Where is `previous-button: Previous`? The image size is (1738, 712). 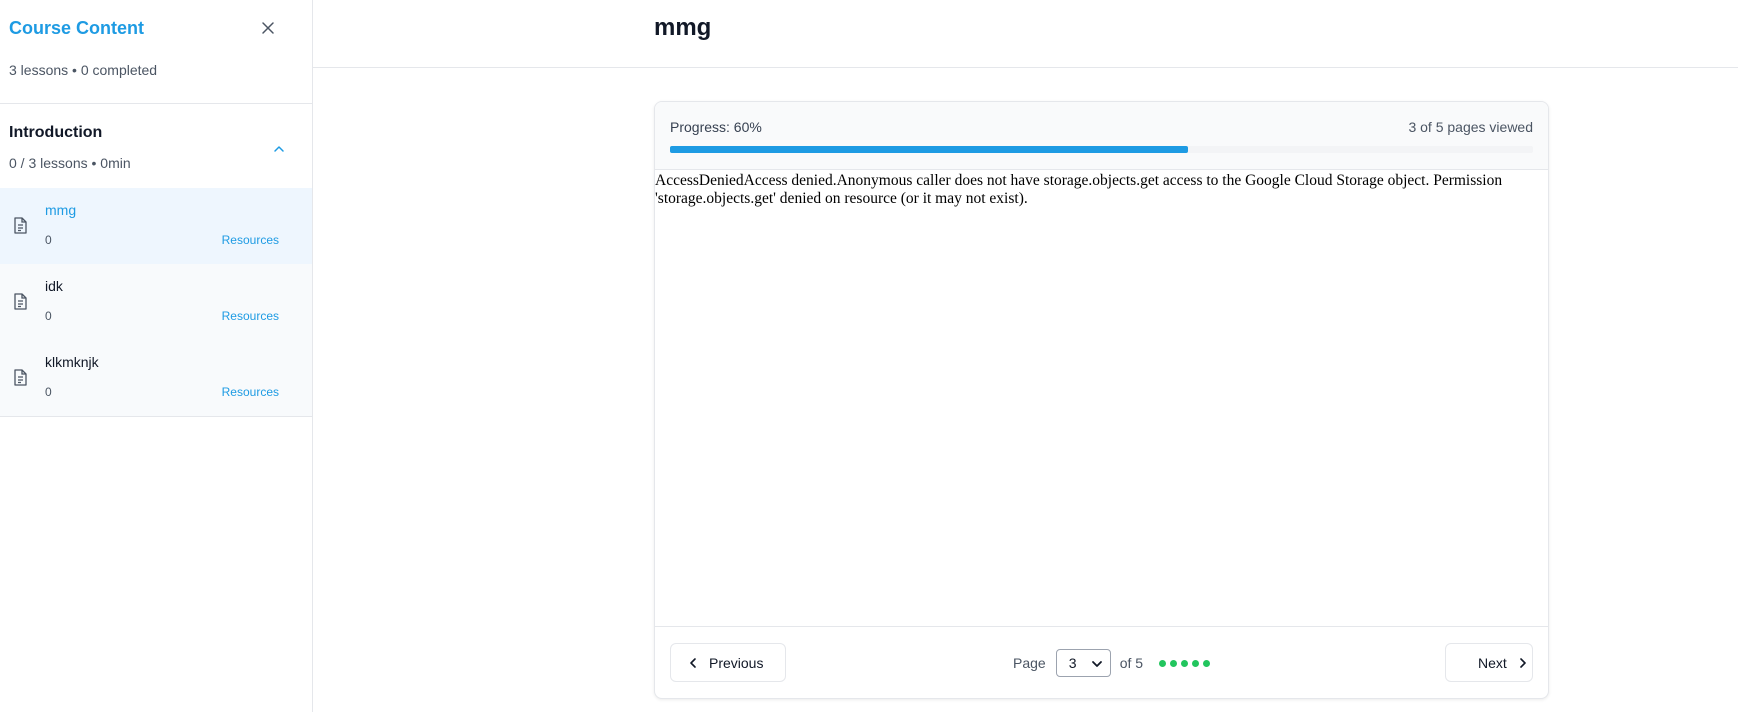 previous-button: Previous is located at coordinates (728, 662).